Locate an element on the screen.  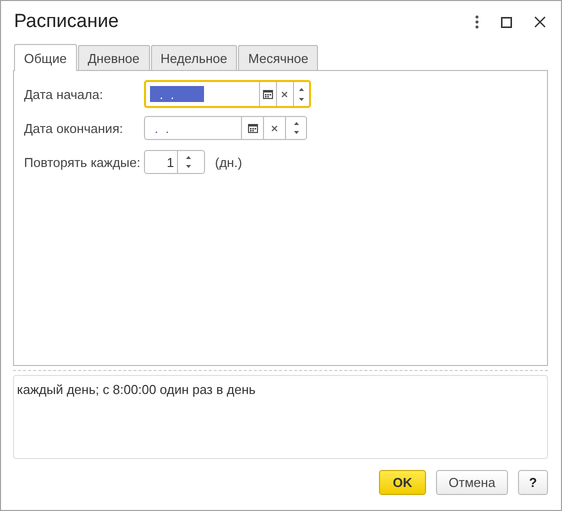
ok-button: OK is located at coordinates (402, 482).